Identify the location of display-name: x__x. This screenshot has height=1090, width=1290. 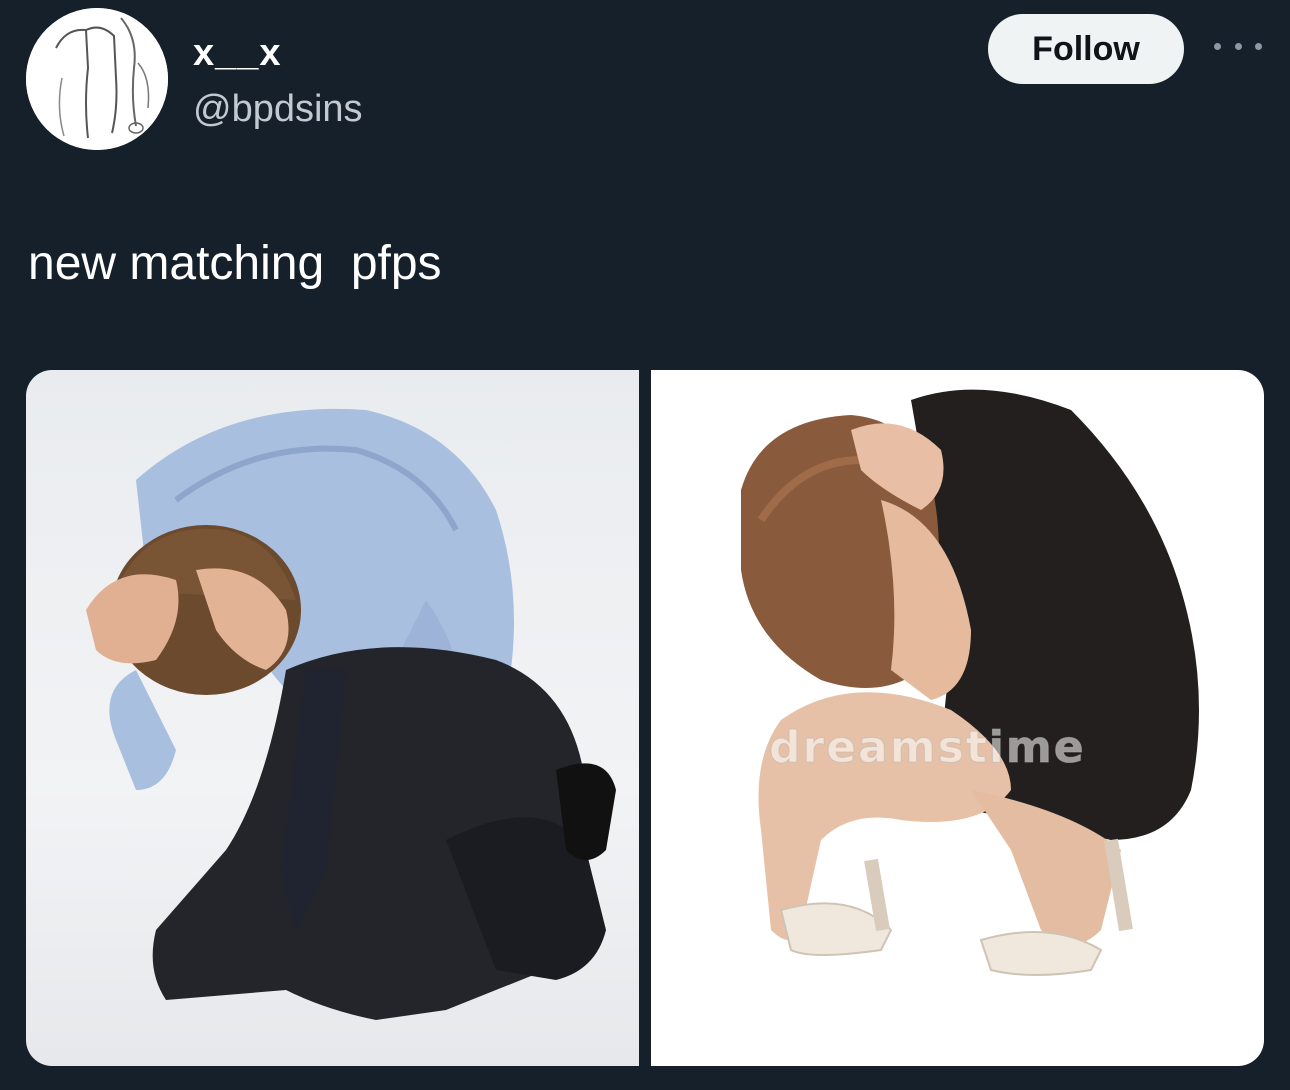
(237, 53).